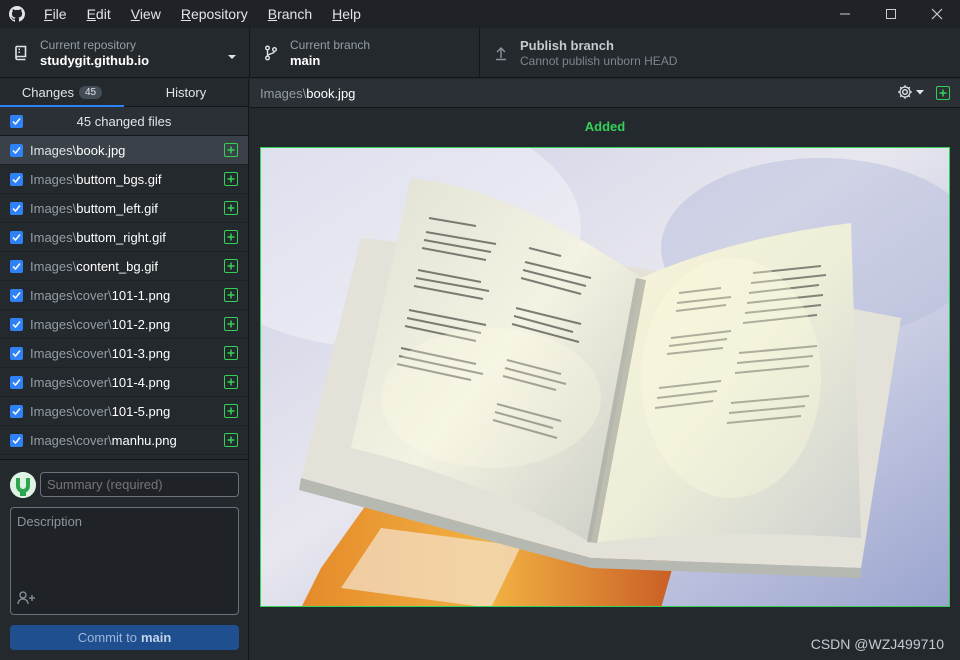 The width and height of the screenshot is (960, 660). I want to click on file-row: Images\cover\101-2.png, so click(124, 324).